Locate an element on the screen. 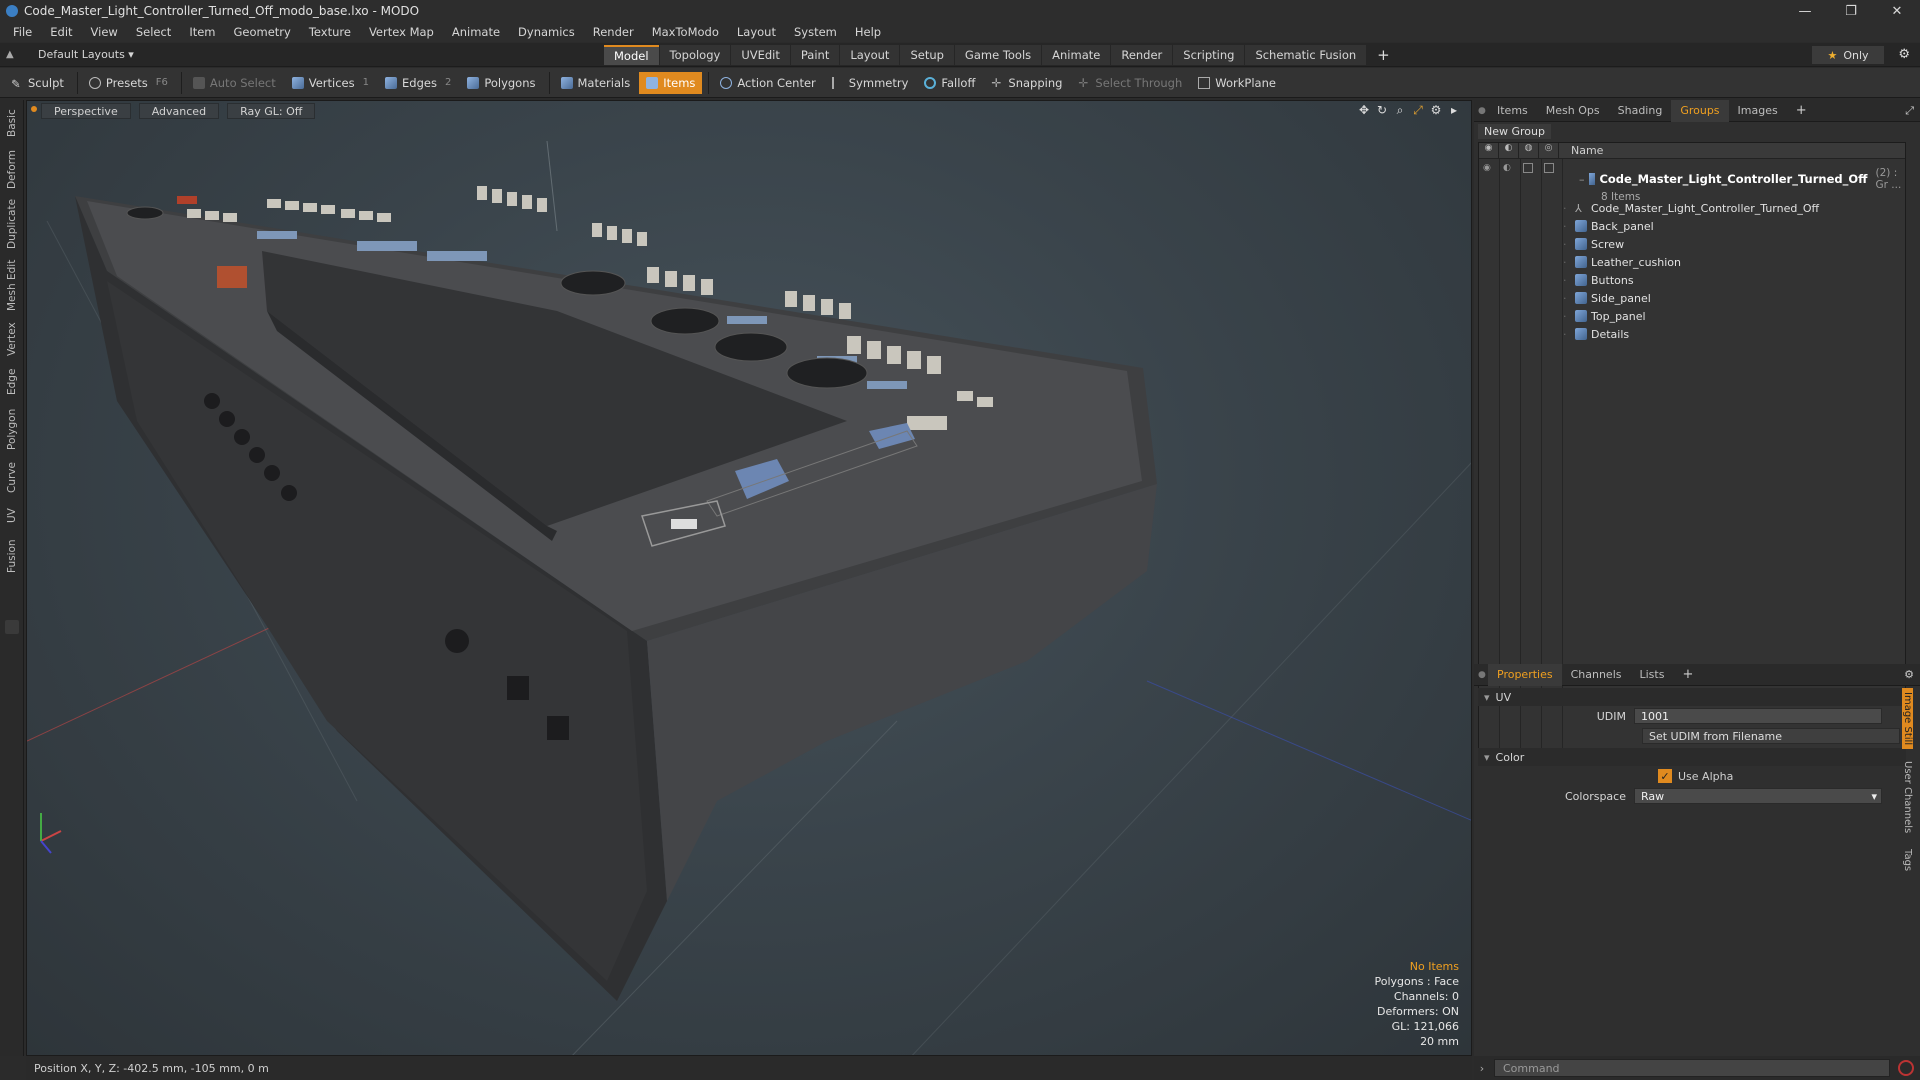 This screenshot has height=1080, width=1920. tab-render: Render is located at coordinates (1142, 55).